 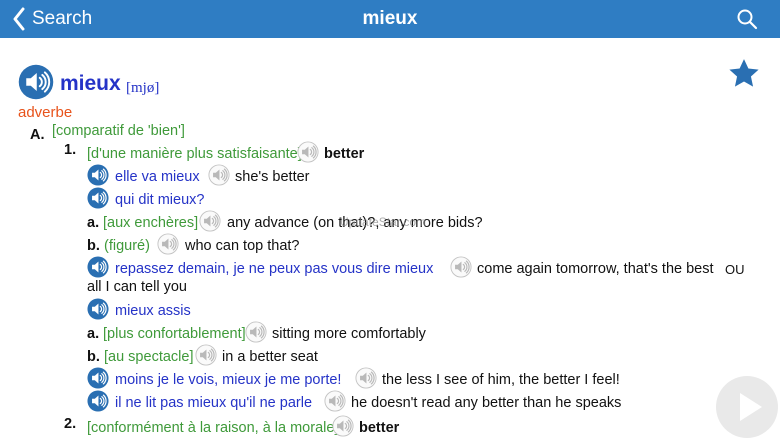 I want to click on navigation-bar: Search mieux, so click(x=390, y=19).